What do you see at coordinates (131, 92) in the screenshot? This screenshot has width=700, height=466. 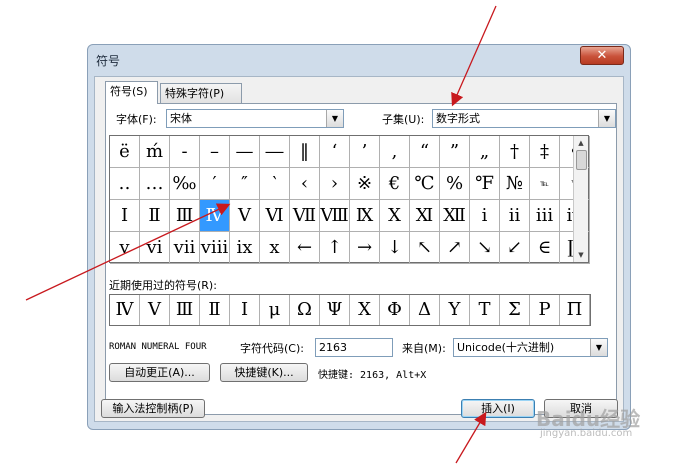 I see `tab-symbols: 符号(S)` at bounding box center [131, 92].